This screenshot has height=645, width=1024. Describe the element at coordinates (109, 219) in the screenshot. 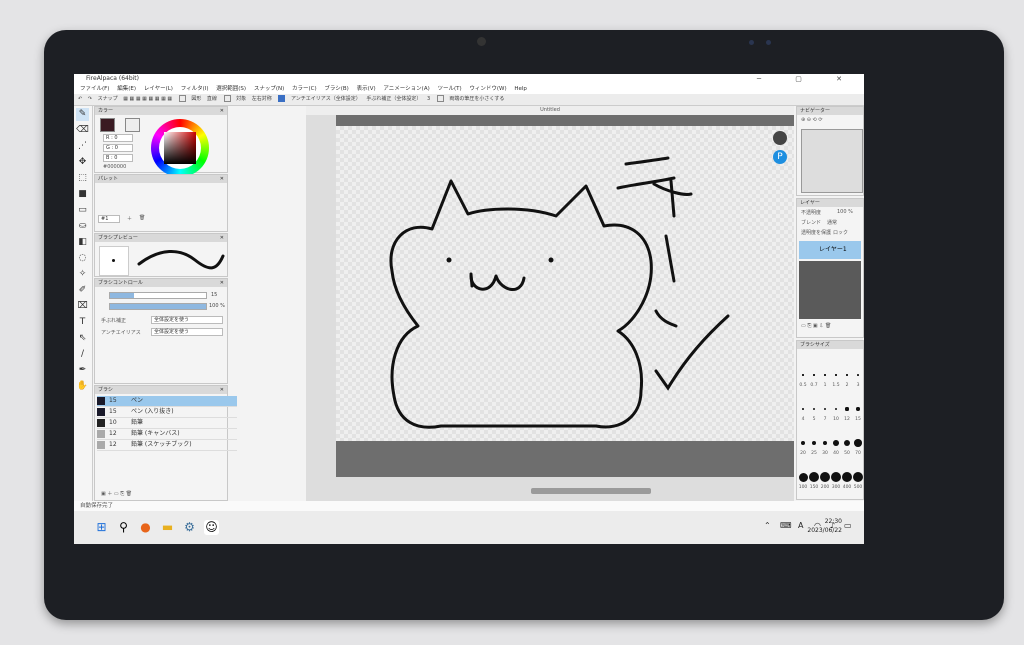

I see `palette-selector: #1` at that location.